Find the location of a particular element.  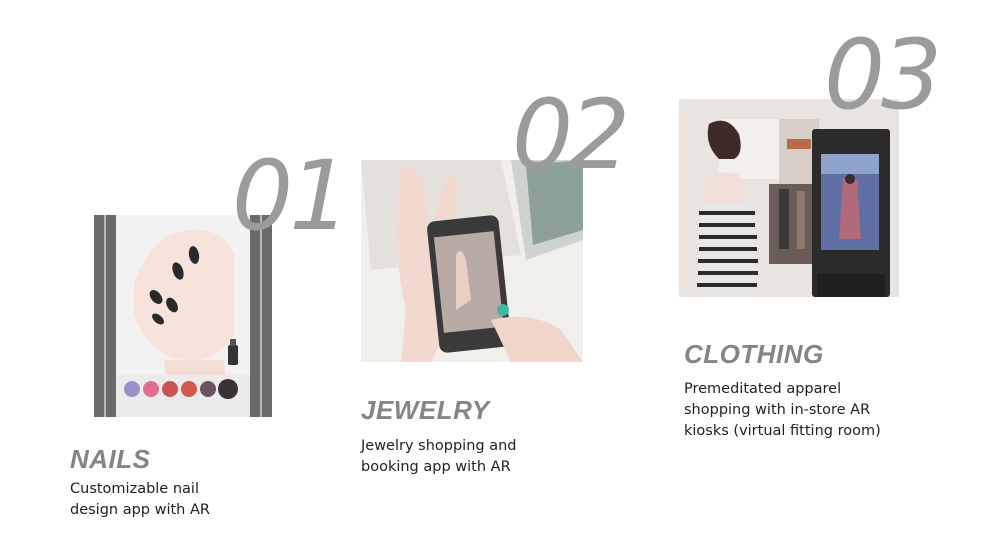

step-number-03: 03 is located at coordinates (883, 75).